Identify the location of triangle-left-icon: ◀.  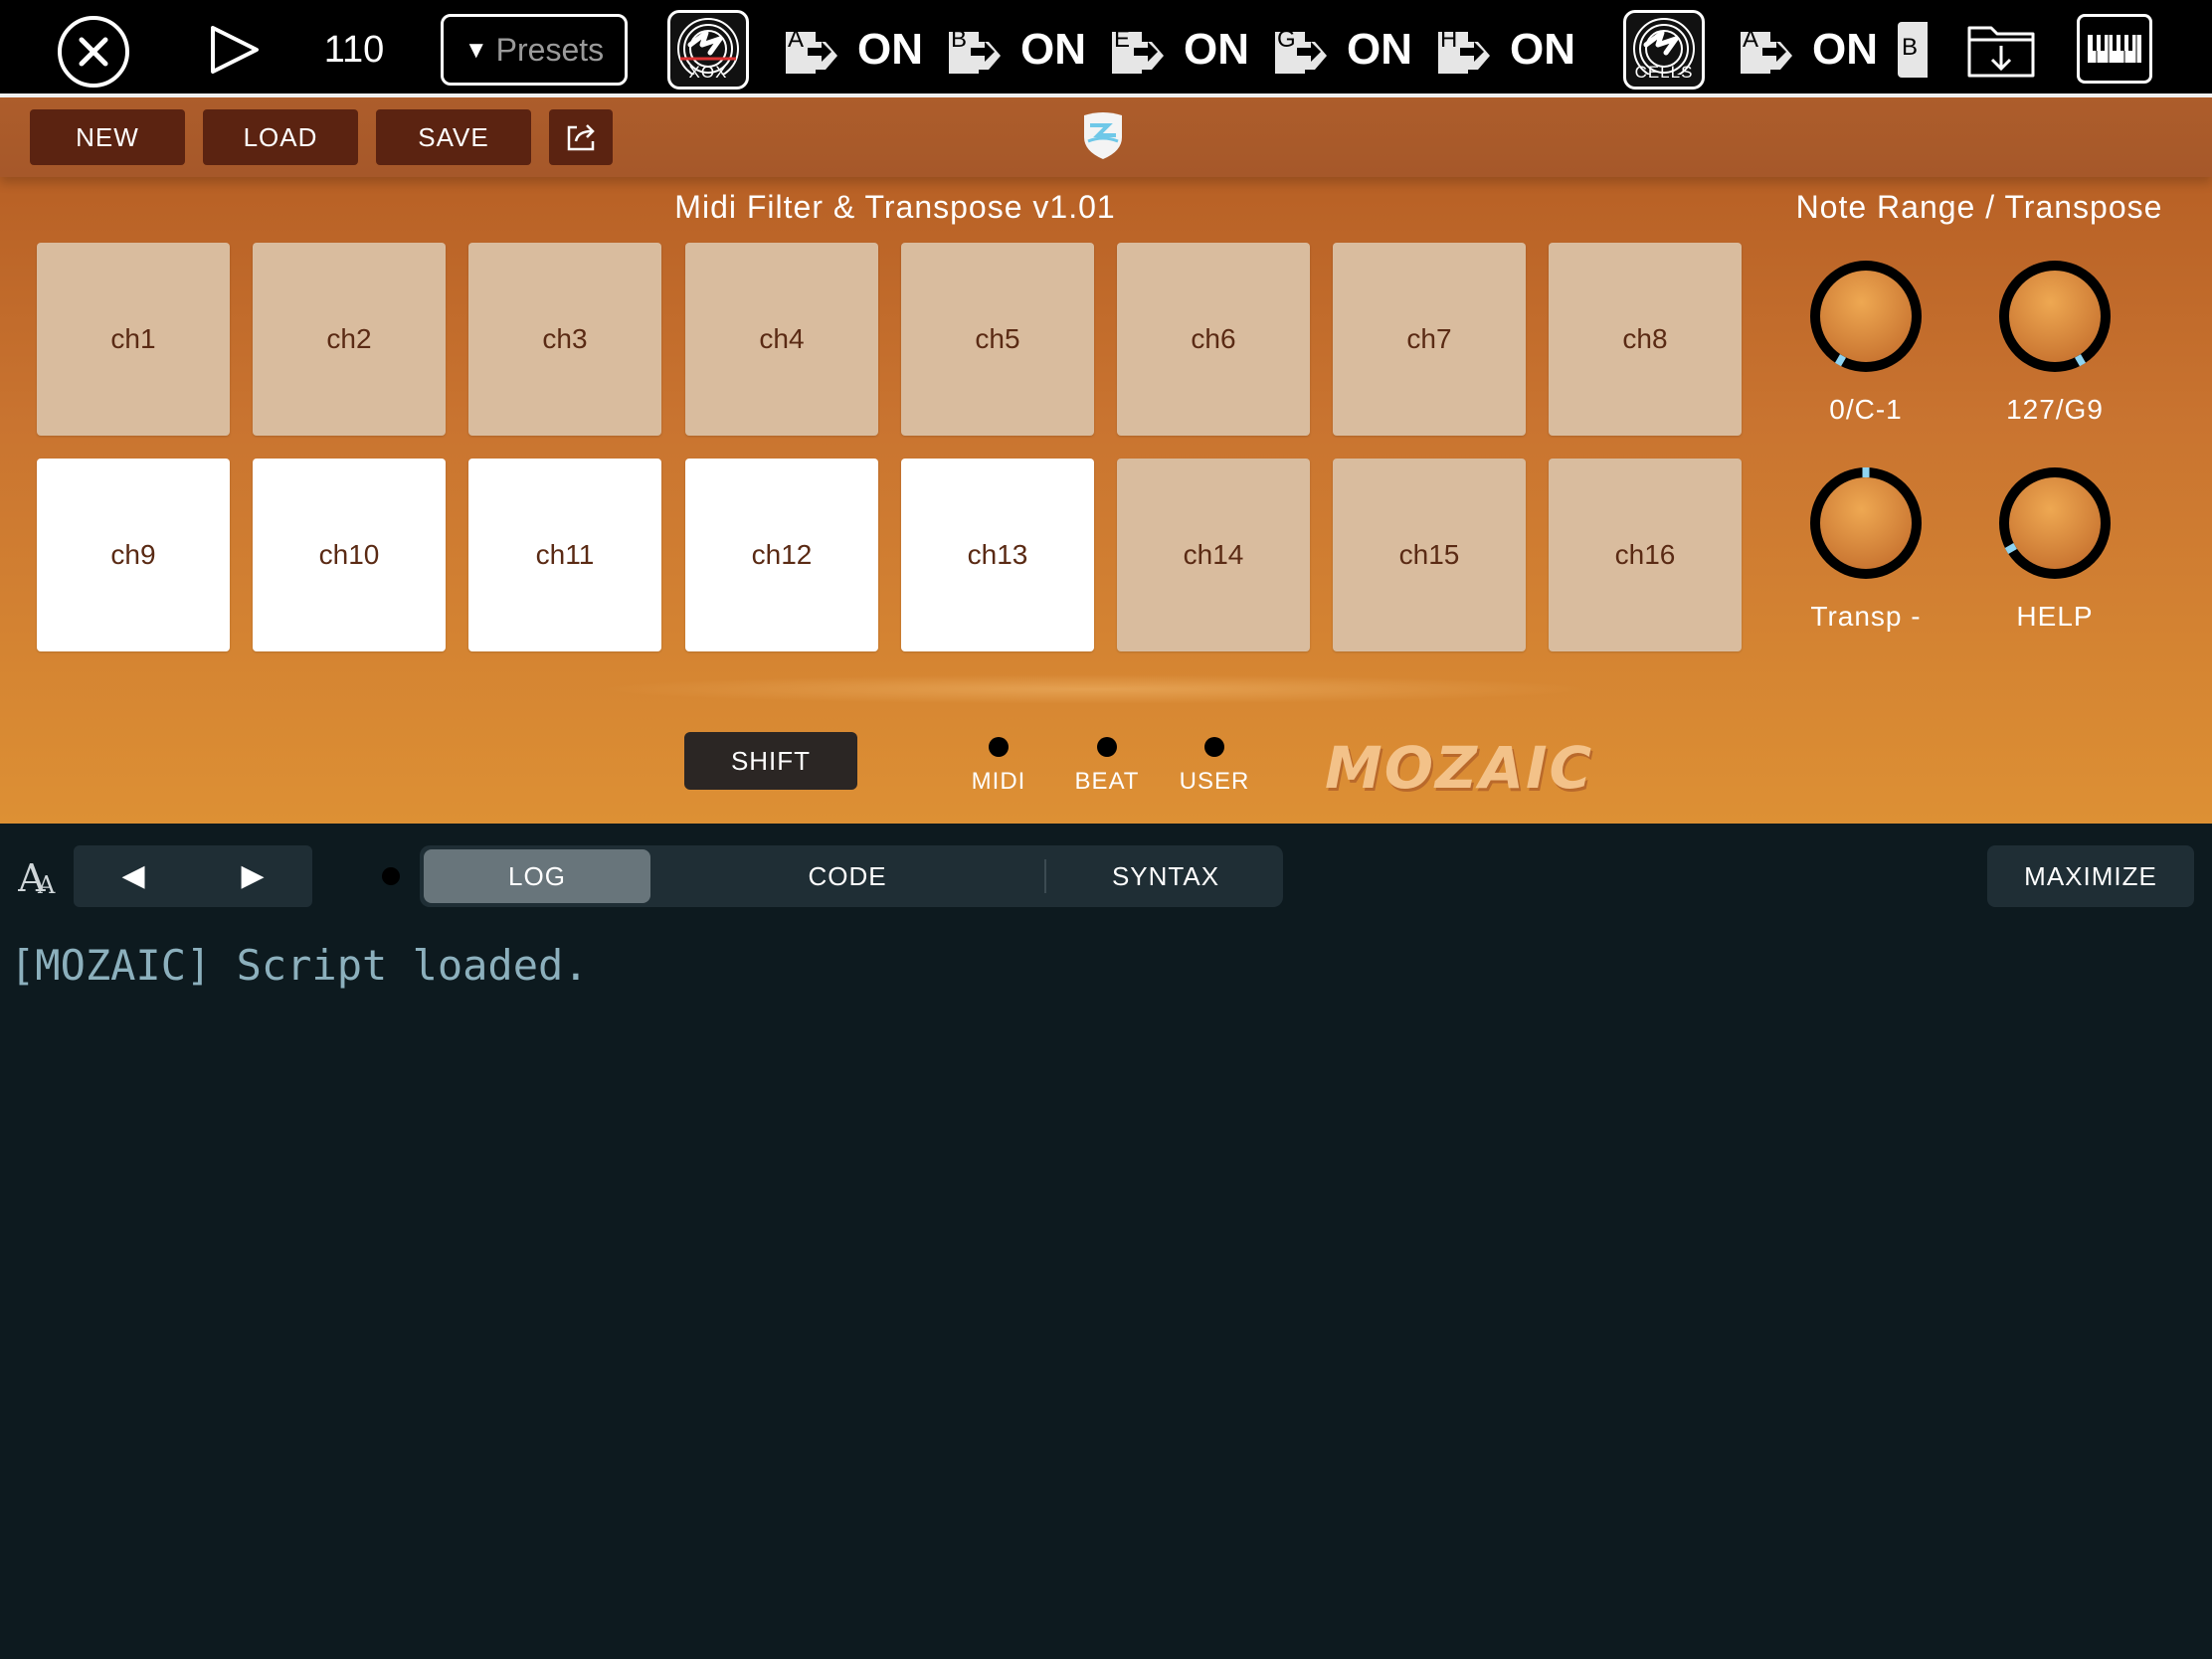
(133, 875).